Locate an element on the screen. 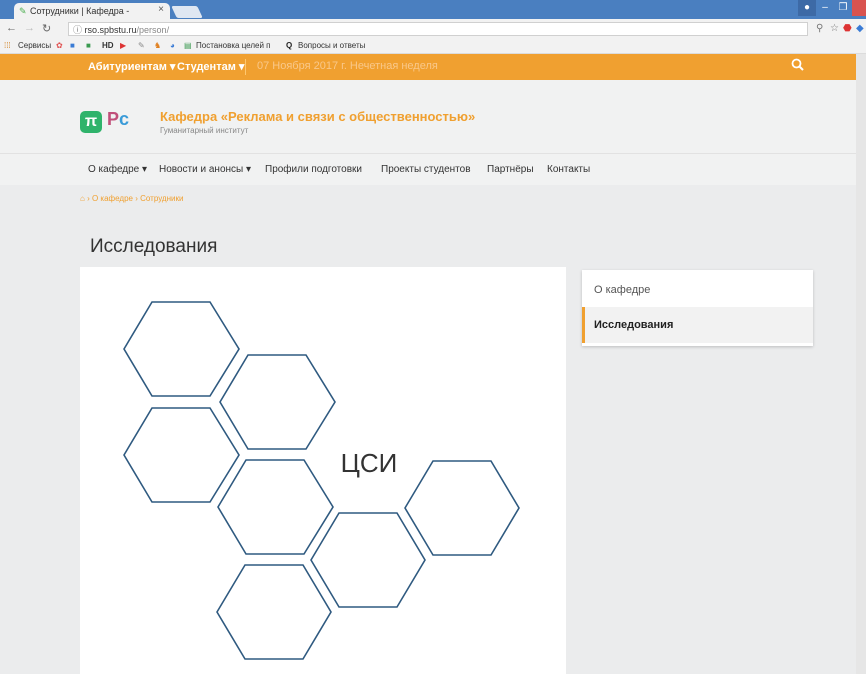 This screenshot has width=866, height=679. page-scrollbar is located at coordinates (861, 364).